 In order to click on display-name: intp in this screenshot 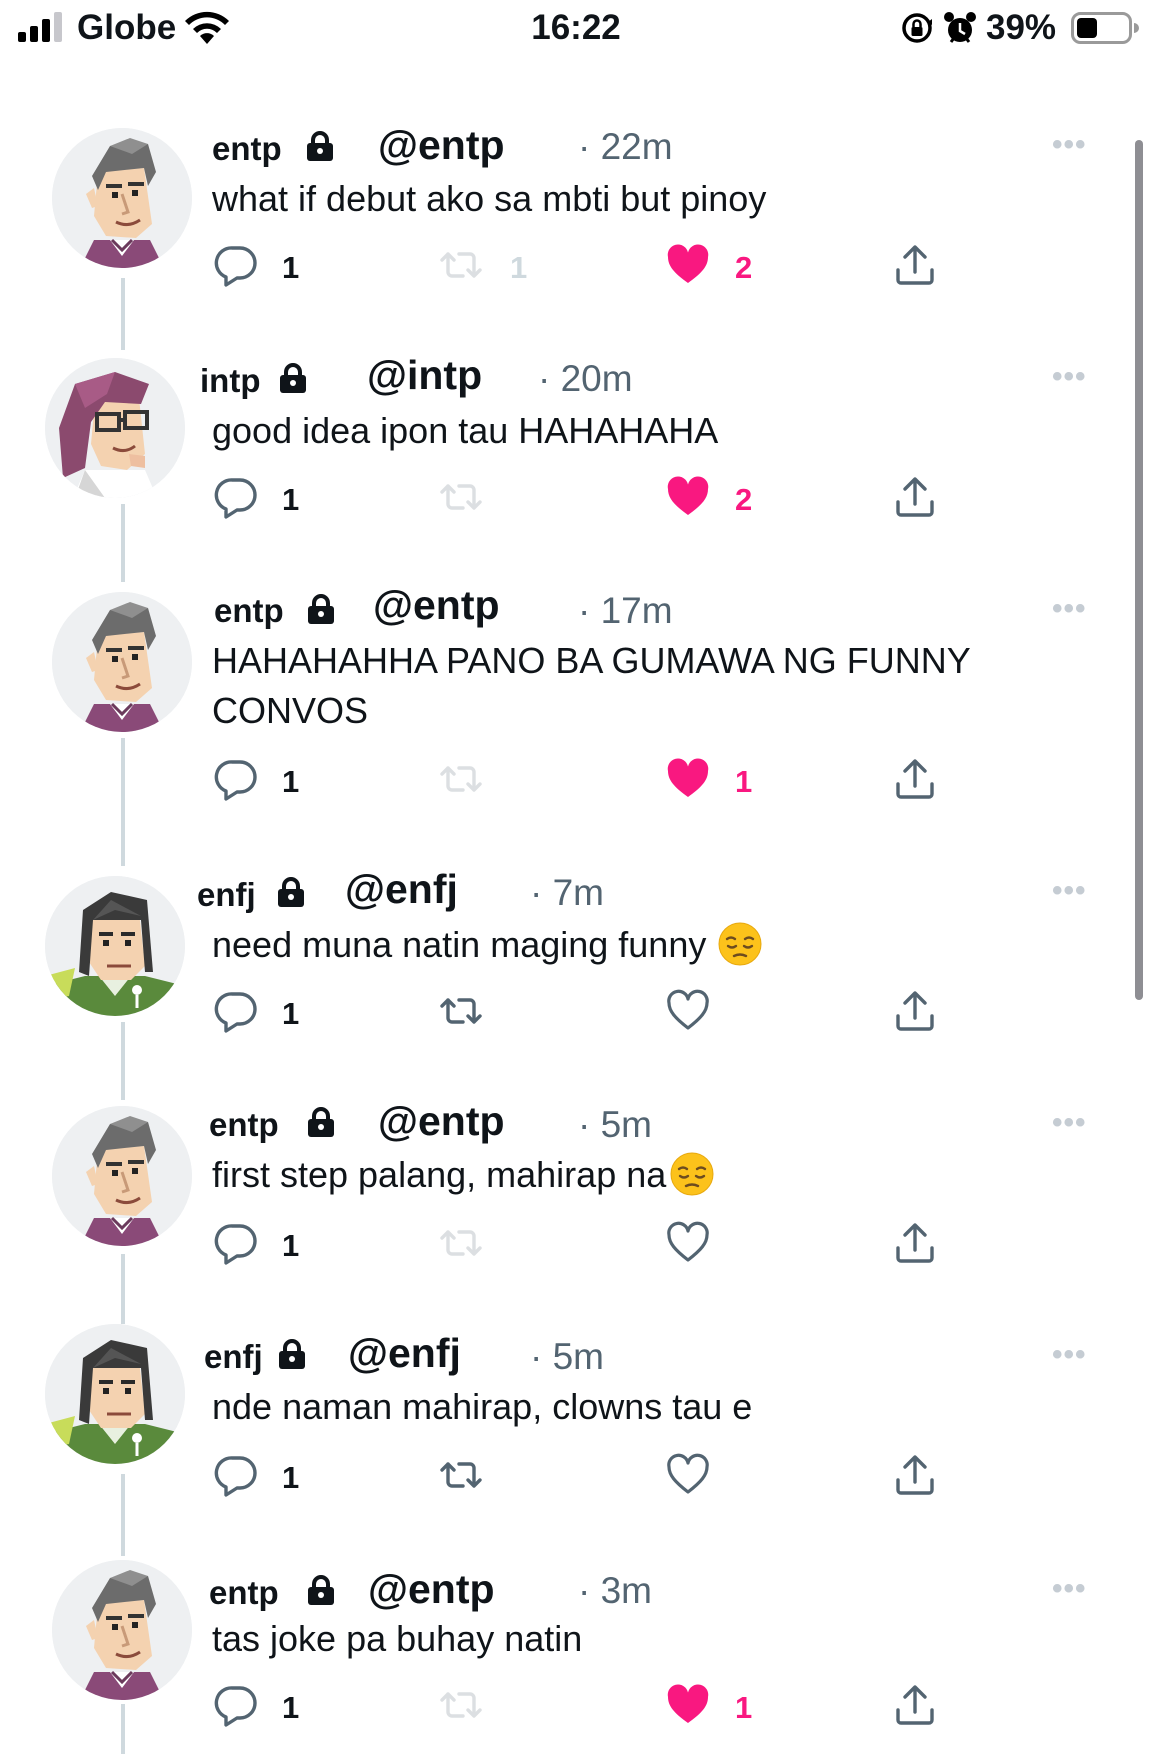, I will do `click(230, 381)`.